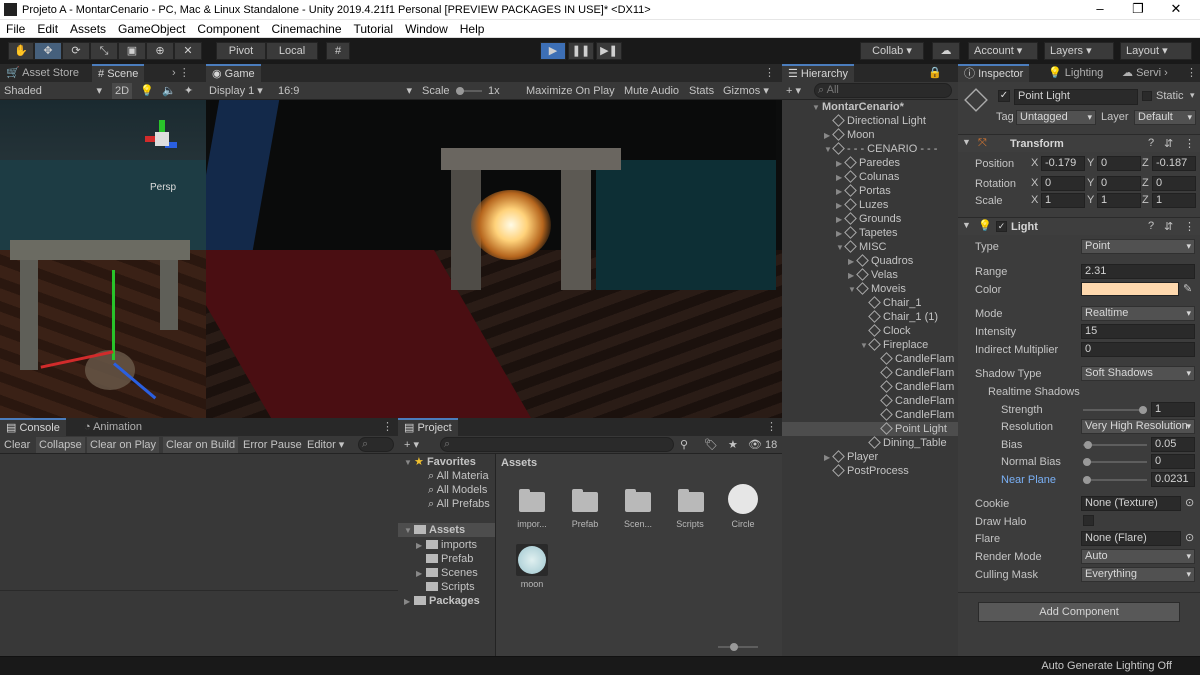 This screenshot has height=675, width=1200. Describe the element at coordinates (447, 573) in the screenshot. I see `folder-scenes: ▶ Scenes` at that location.